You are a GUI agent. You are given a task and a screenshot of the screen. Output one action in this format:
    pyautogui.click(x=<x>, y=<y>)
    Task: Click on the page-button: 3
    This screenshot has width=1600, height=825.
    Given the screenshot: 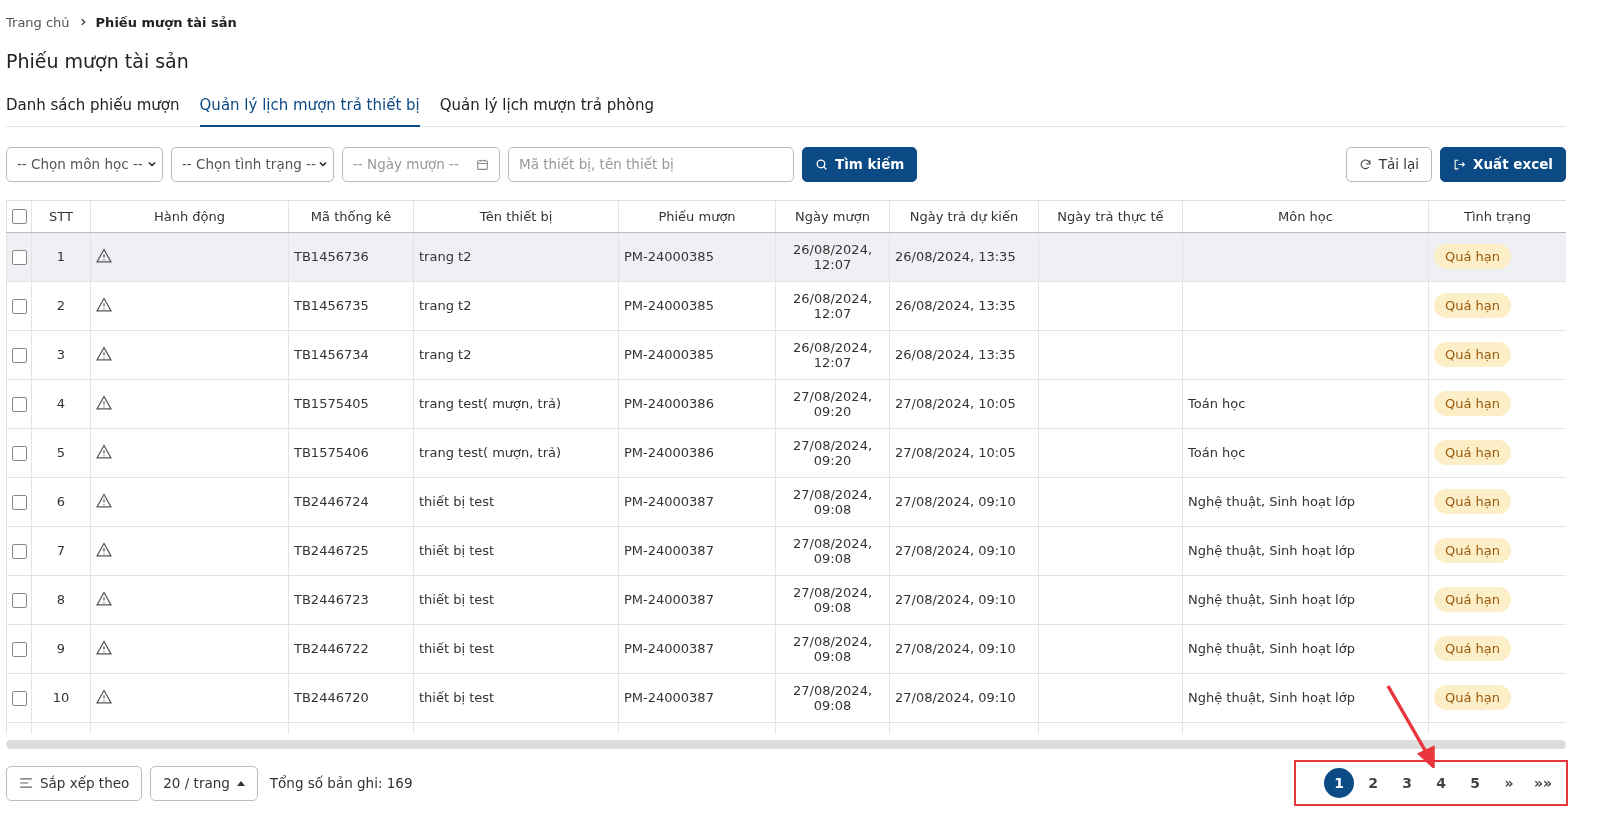 What is the action you would take?
    pyautogui.click(x=1407, y=783)
    